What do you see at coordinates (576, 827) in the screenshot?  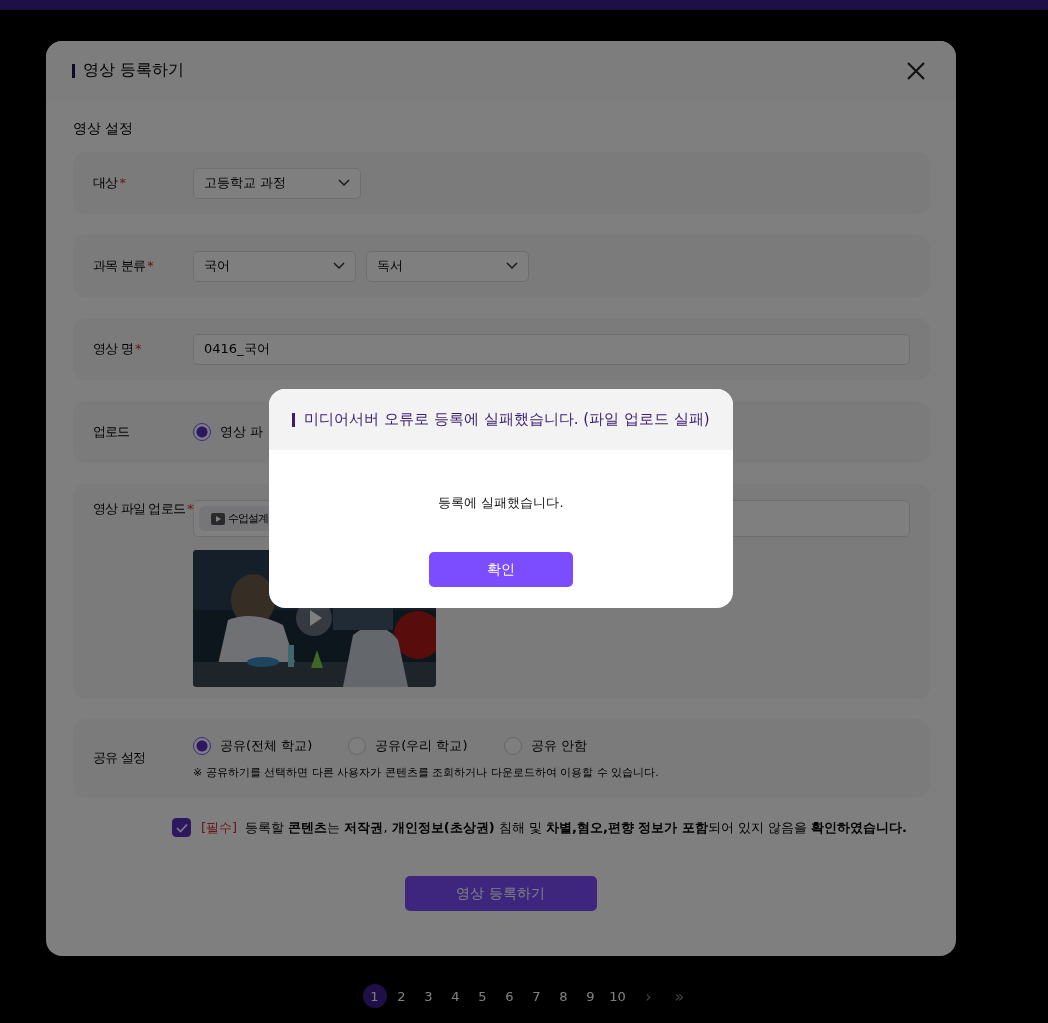 I see `consent-text: 등록할 콘텐츠는 저작권, 개인정보(초상권) 침해 및 차별,혐오,편향 정보가 포함되어 있지 않음을 확인하였습니다.` at bounding box center [576, 827].